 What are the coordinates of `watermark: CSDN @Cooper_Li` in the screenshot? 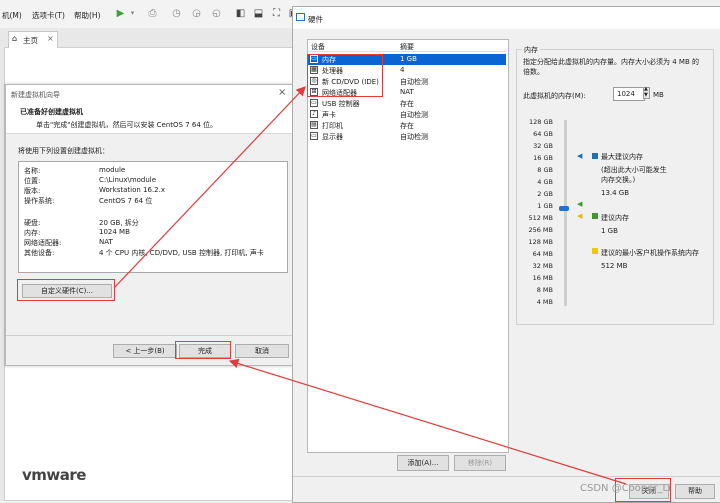 It's located at (625, 488).